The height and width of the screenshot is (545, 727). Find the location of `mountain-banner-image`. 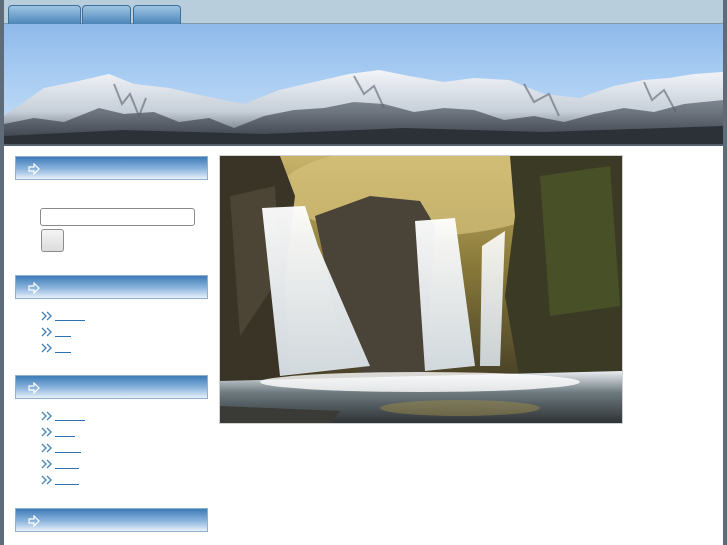

mountain-banner-image is located at coordinates (363, 107).